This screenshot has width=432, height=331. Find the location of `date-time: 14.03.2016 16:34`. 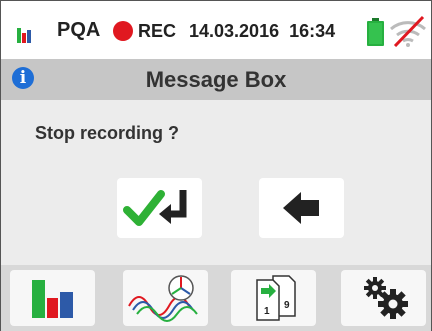

date-time: 14.03.2016 16:34 is located at coordinates (262, 31).